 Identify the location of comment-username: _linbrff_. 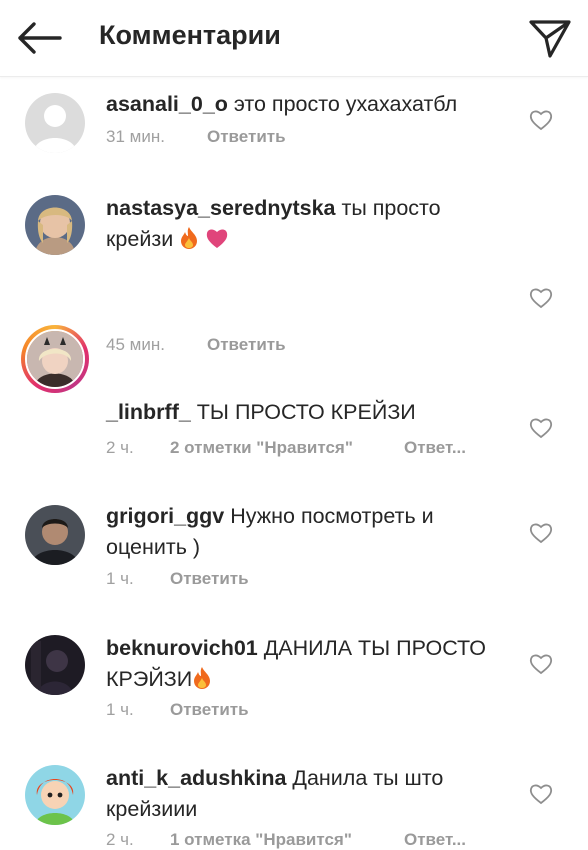
(148, 412).